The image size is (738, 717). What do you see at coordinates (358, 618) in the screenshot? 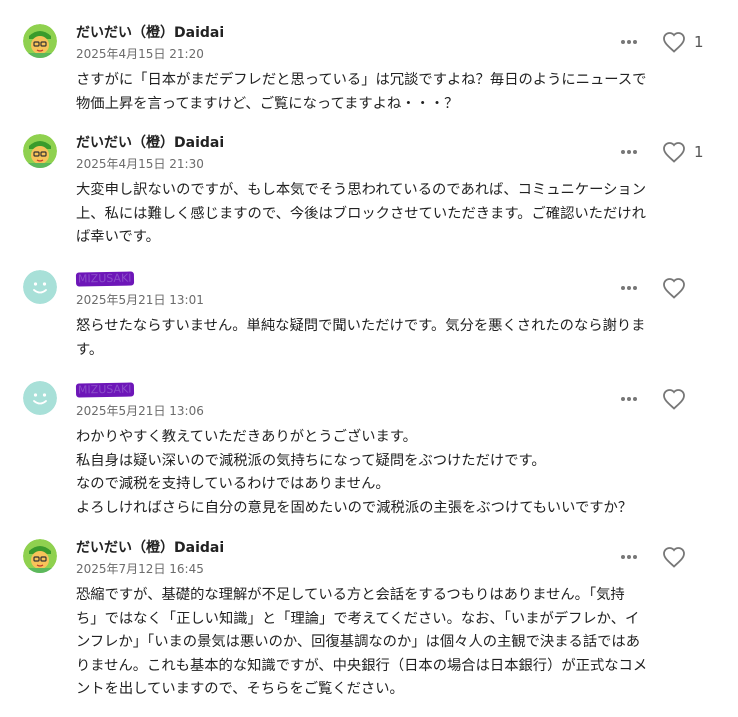
I see `comment-line: ち」ではなく「正しい知識」と「理論」で考えてください。なお、「いまがデフレか、イ` at bounding box center [358, 618].